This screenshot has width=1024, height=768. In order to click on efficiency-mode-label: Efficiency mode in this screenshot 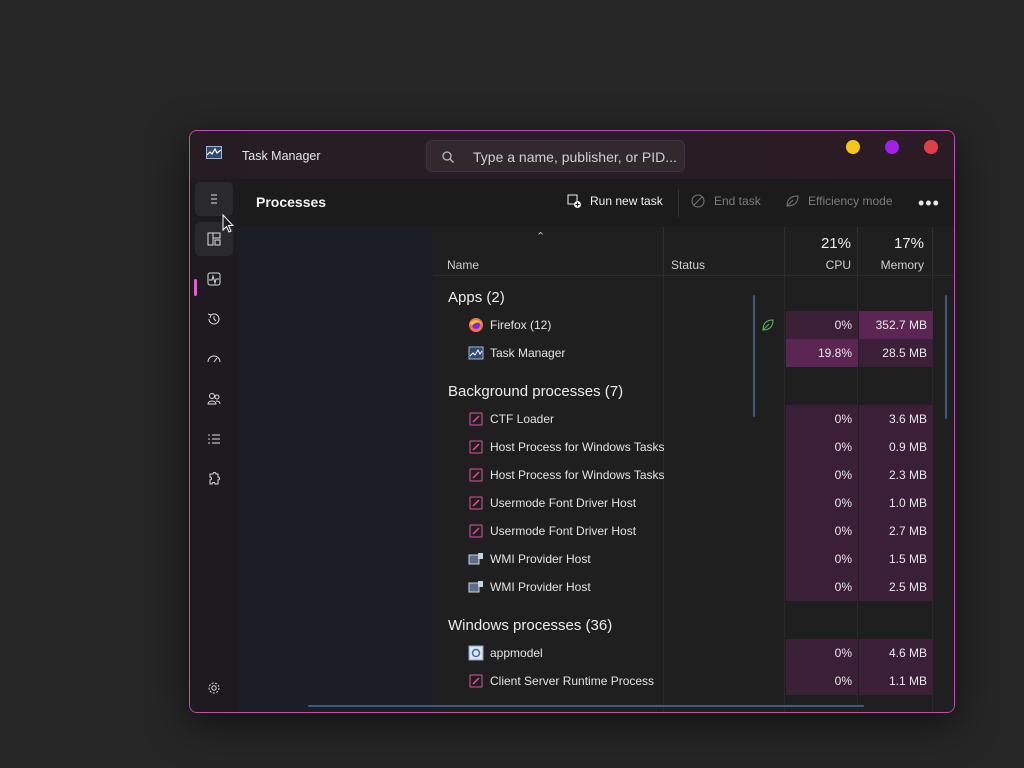, I will do `click(850, 201)`.